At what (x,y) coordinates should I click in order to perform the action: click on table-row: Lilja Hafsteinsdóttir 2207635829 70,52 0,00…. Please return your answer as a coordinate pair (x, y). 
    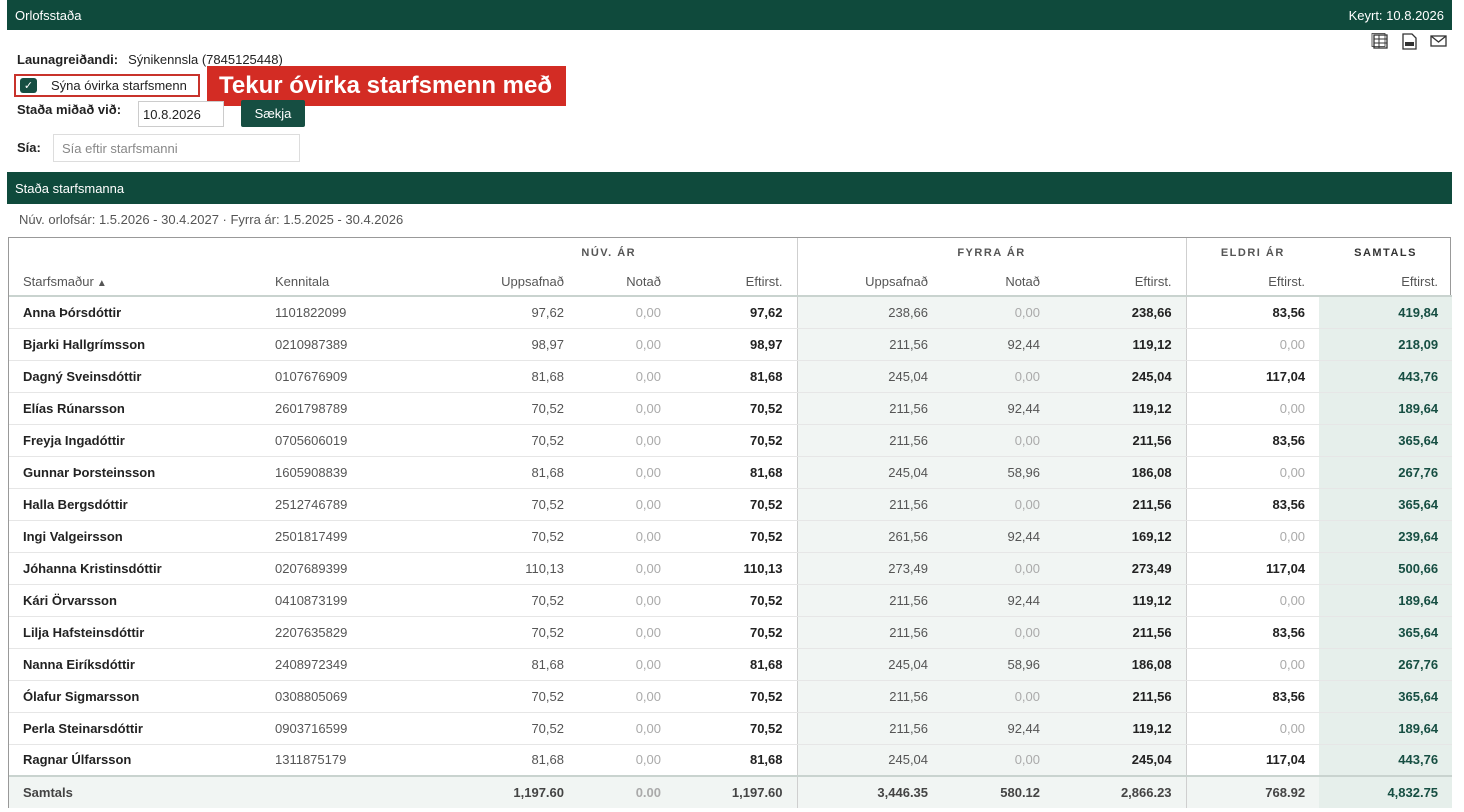
    Looking at the image, I should click on (731, 632).